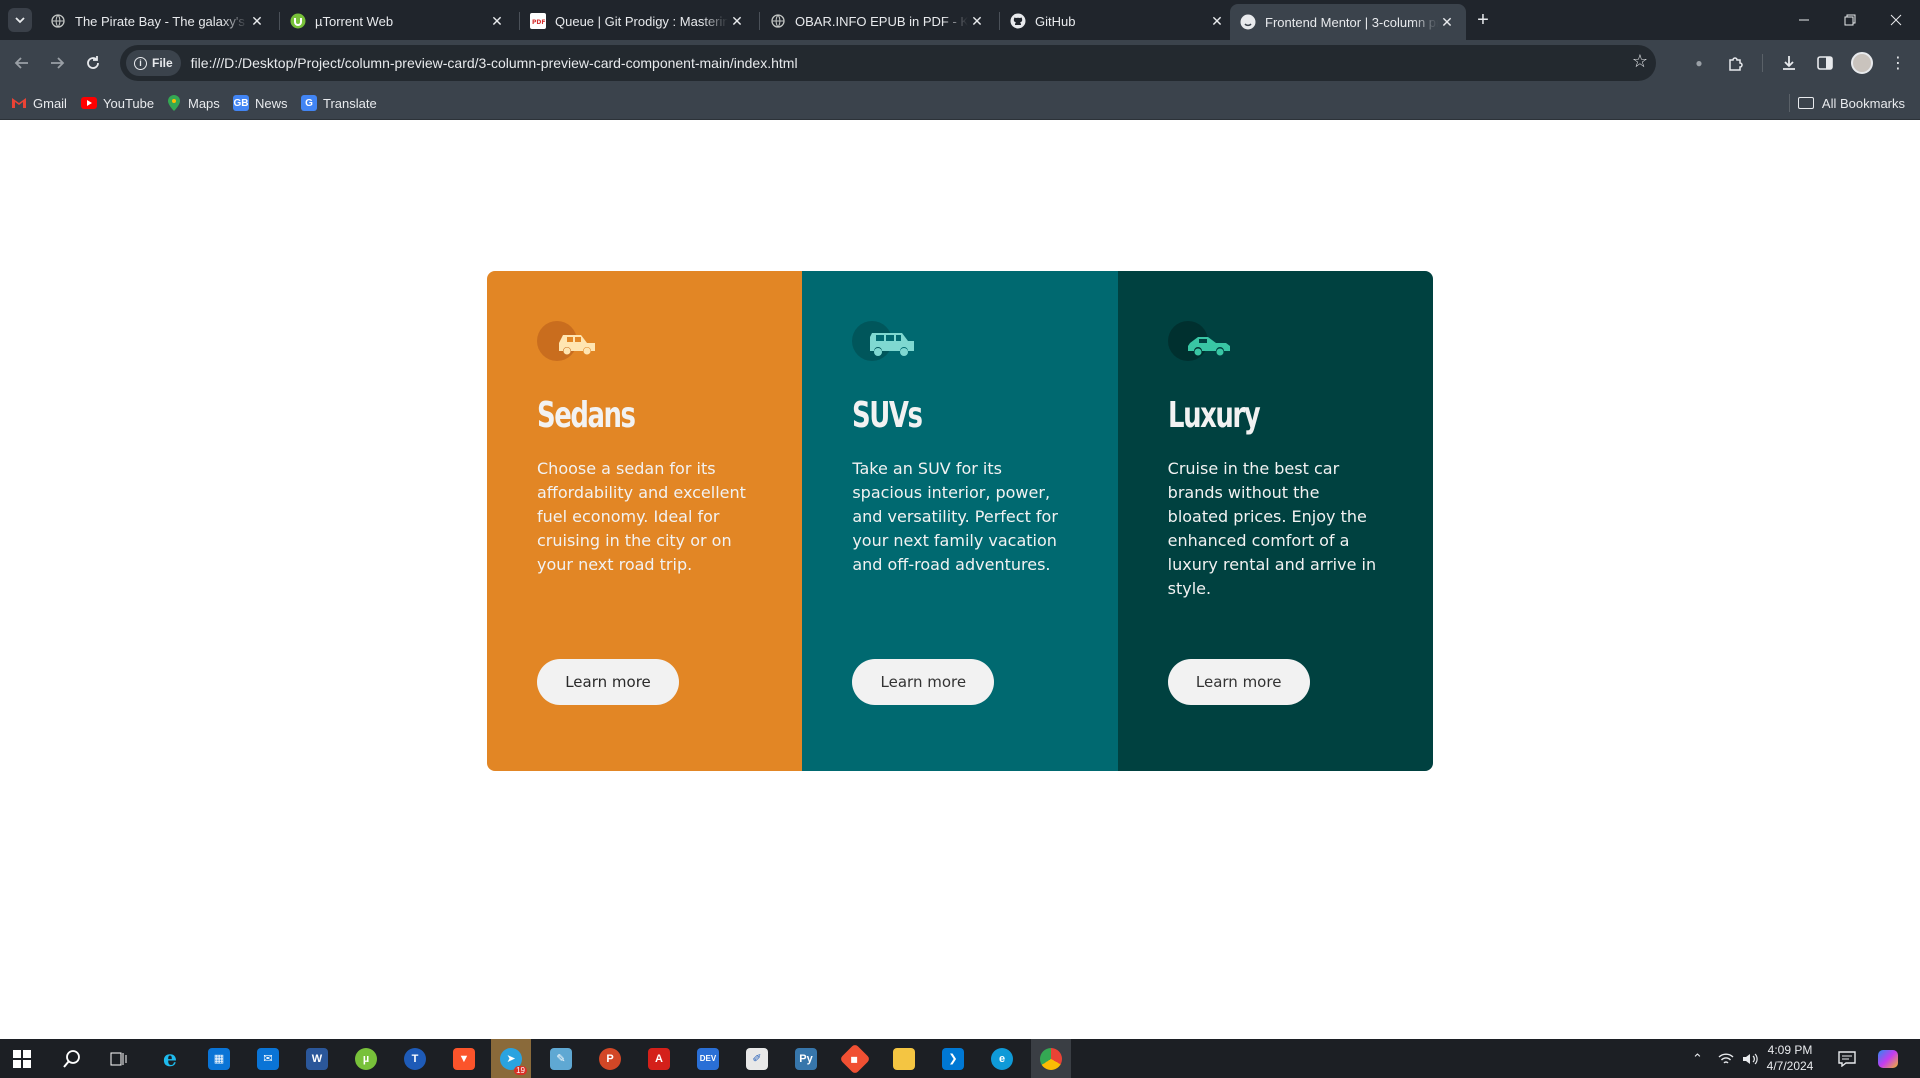  Describe the element at coordinates (1888, 1058) in the screenshot. I see `copilot-icon` at that location.